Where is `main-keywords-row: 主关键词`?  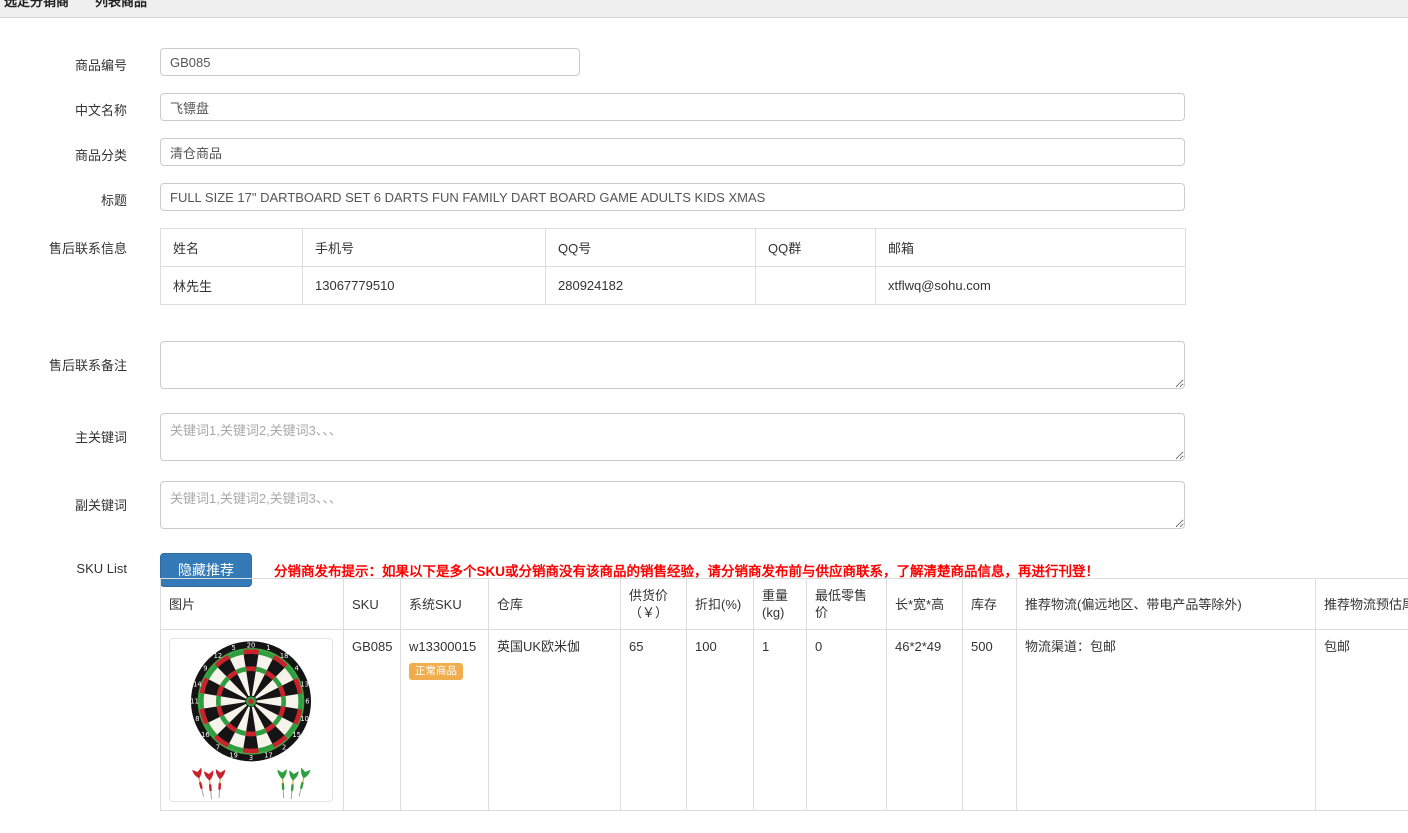 main-keywords-row: 主关键词 is located at coordinates (704, 439).